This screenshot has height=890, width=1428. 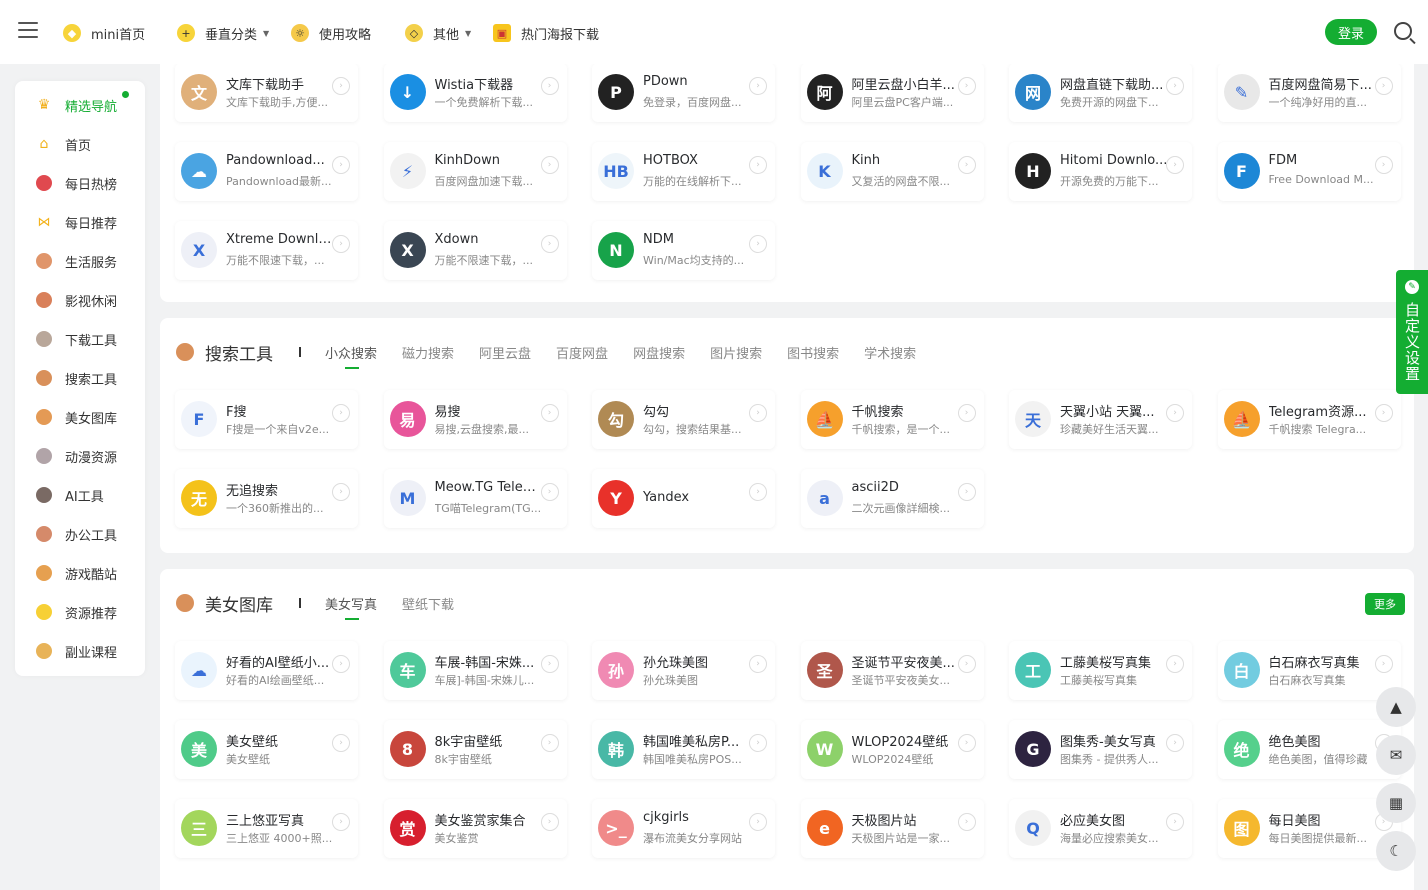 I want to click on site-card: ✎ 百度网盘简易下... 一个纯净好用的直... ›, so click(x=1309, y=92).